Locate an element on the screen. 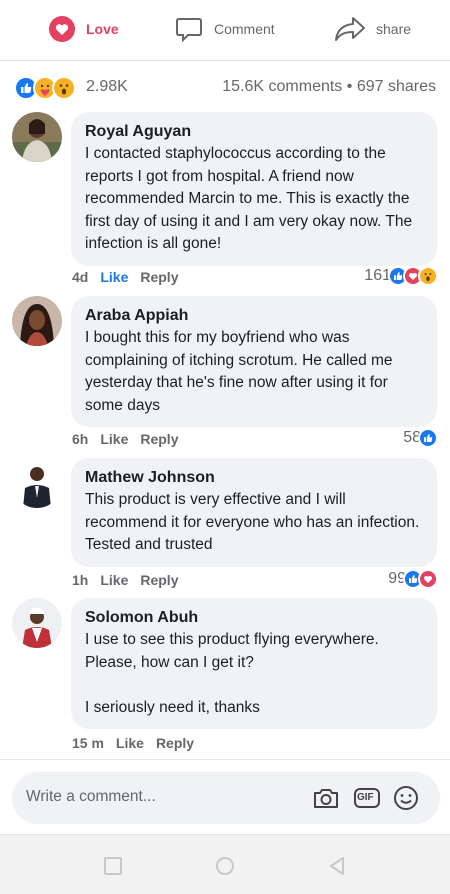  share-label: share is located at coordinates (394, 29).